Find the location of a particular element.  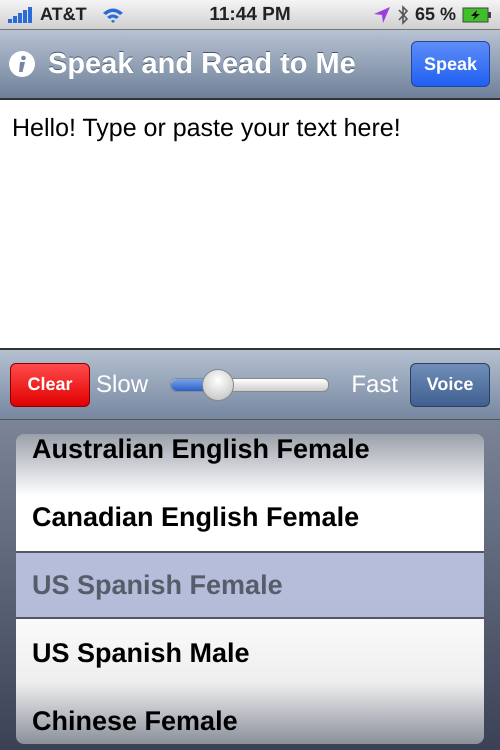

battery-icon is located at coordinates (477, 14).